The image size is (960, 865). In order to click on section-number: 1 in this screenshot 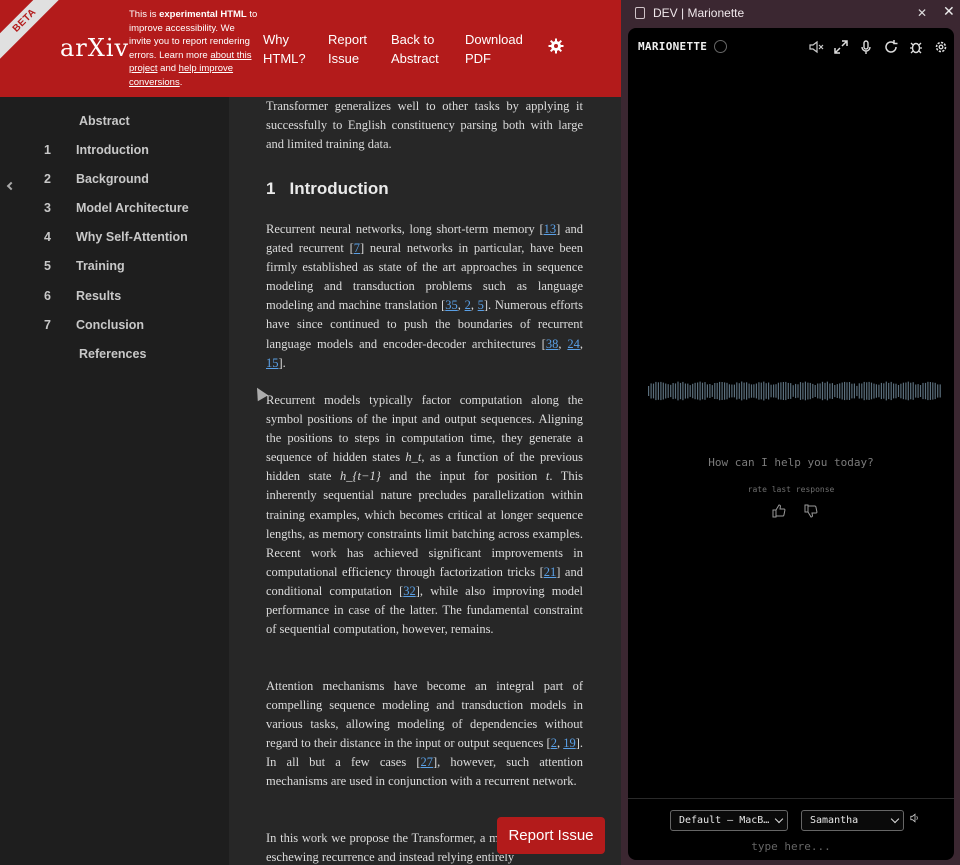, I will do `click(271, 188)`.